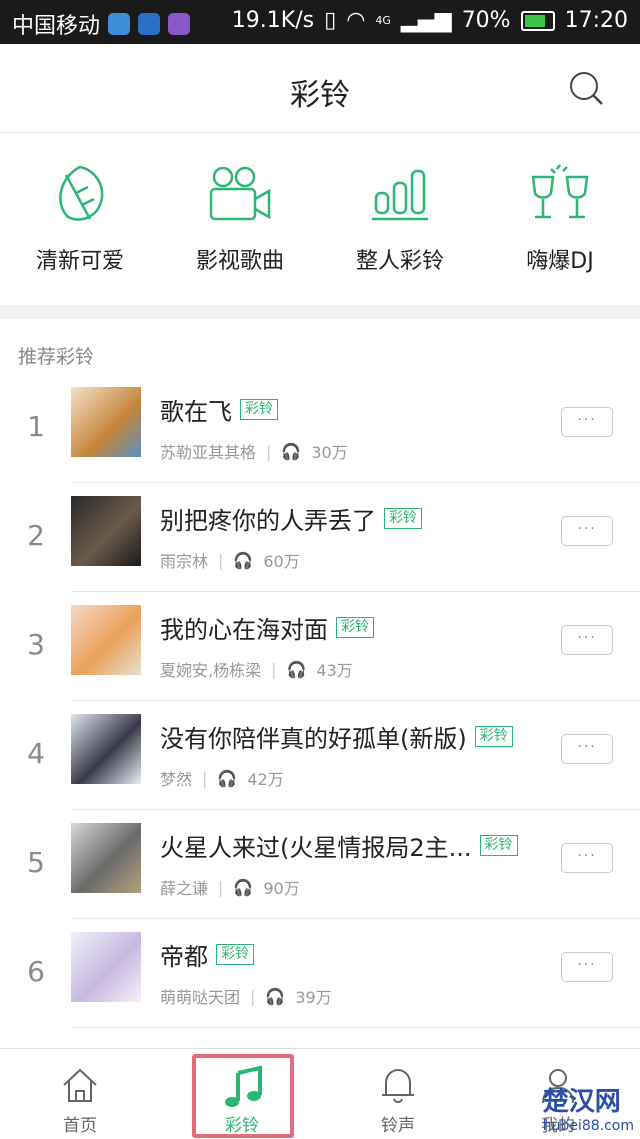 This screenshot has height=1139, width=640. I want to click on category-label: 清新可爱, so click(79, 261).